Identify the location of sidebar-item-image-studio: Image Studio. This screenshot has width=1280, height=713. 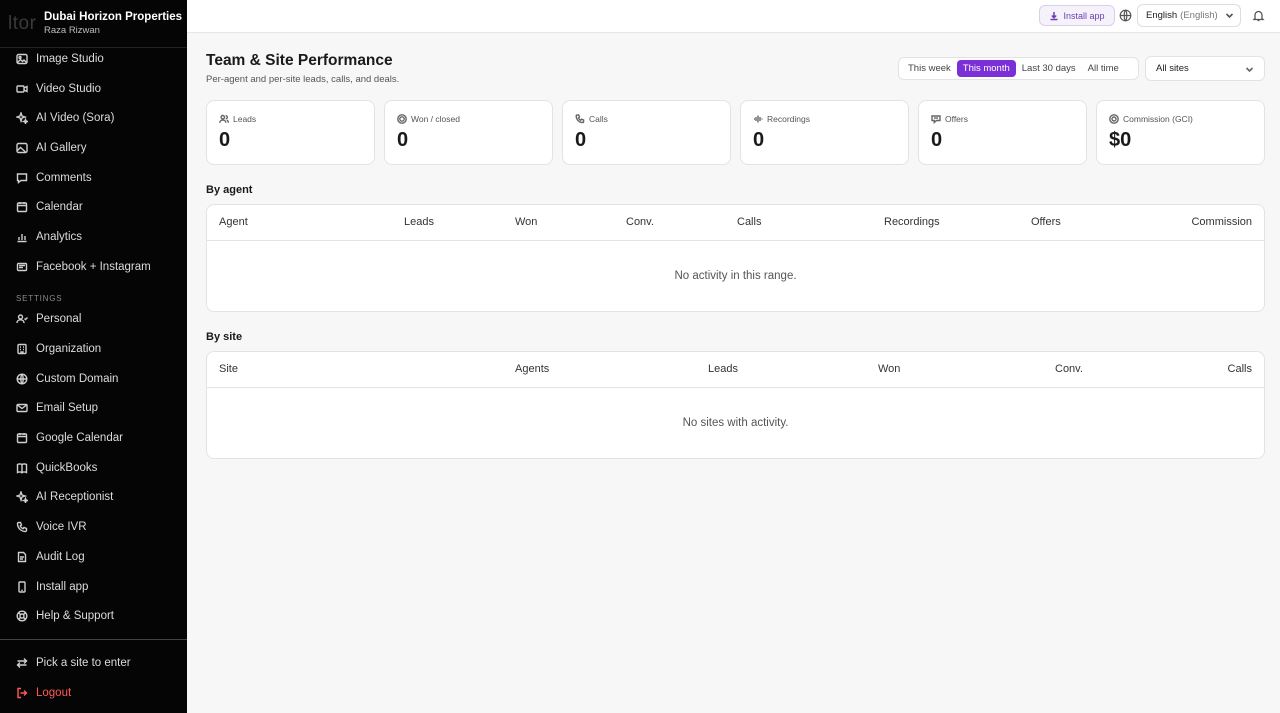
(93, 59).